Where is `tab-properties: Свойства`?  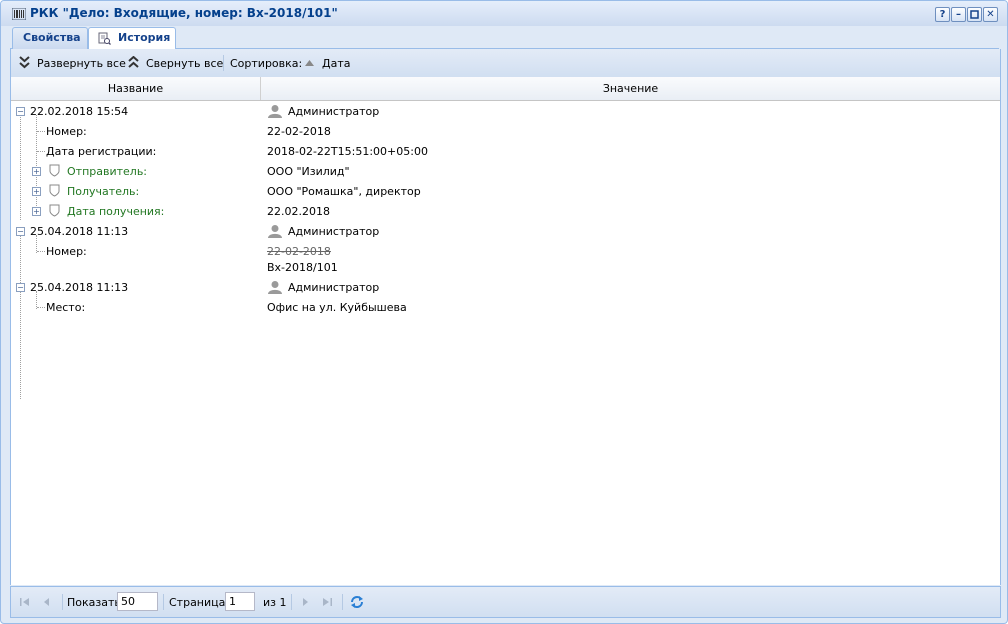
tab-properties: Свойства is located at coordinates (50, 38).